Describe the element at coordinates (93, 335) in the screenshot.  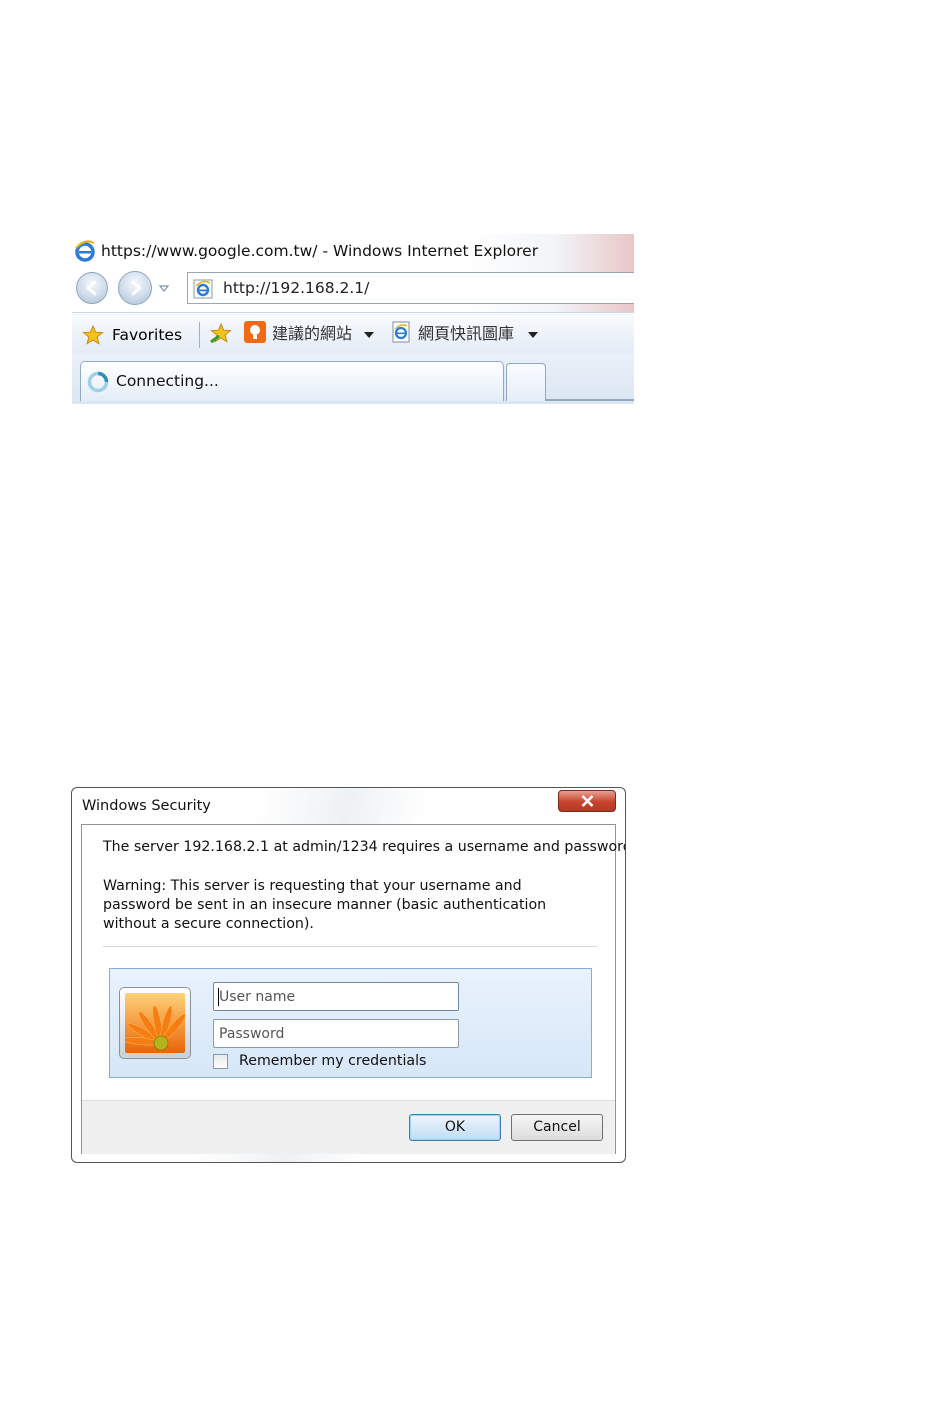
I see `star-icon` at that location.